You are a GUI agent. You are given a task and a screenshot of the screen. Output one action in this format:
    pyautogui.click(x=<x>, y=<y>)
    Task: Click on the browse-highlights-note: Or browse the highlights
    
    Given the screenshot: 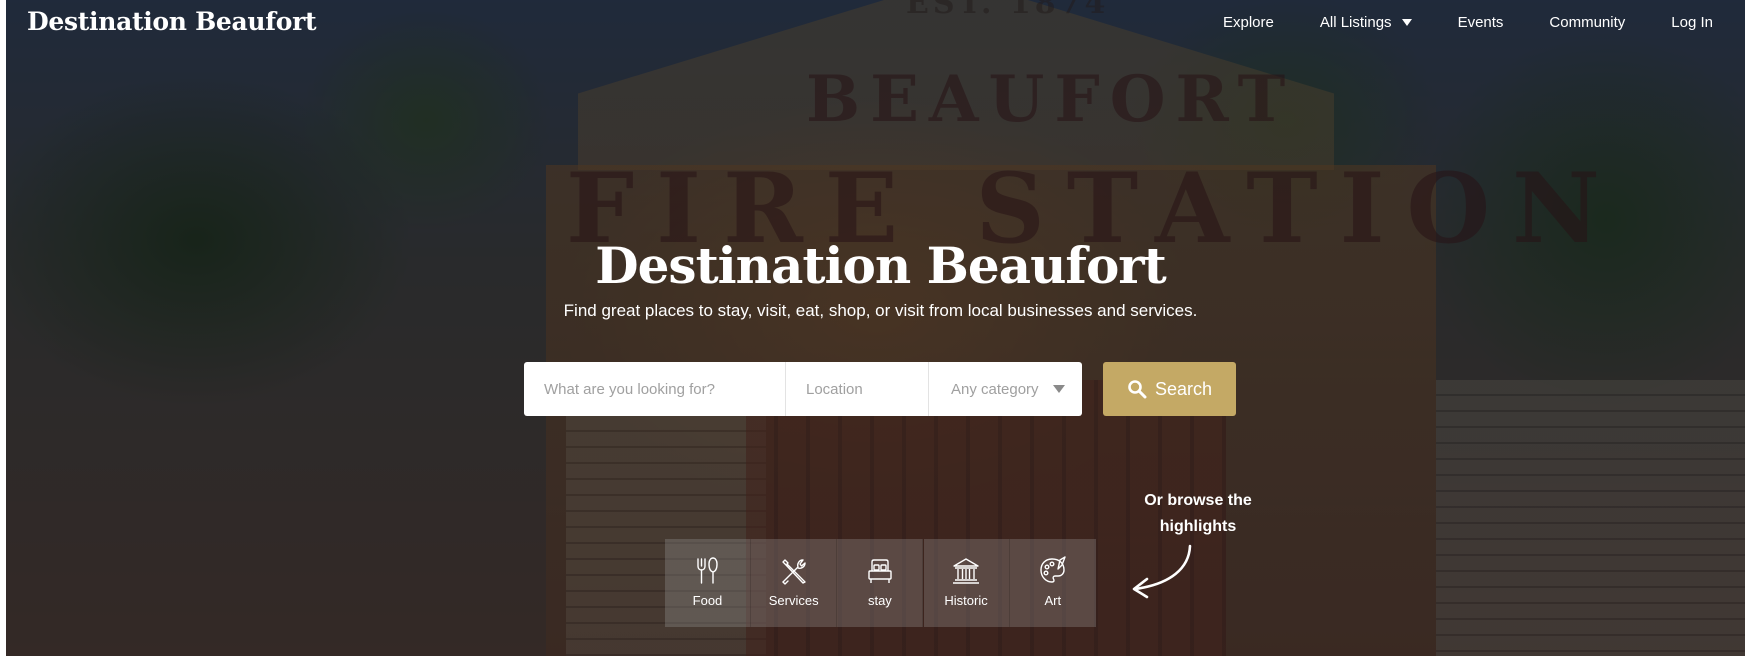 What is the action you would take?
    pyautogui.click(x=1198, y=513)
    